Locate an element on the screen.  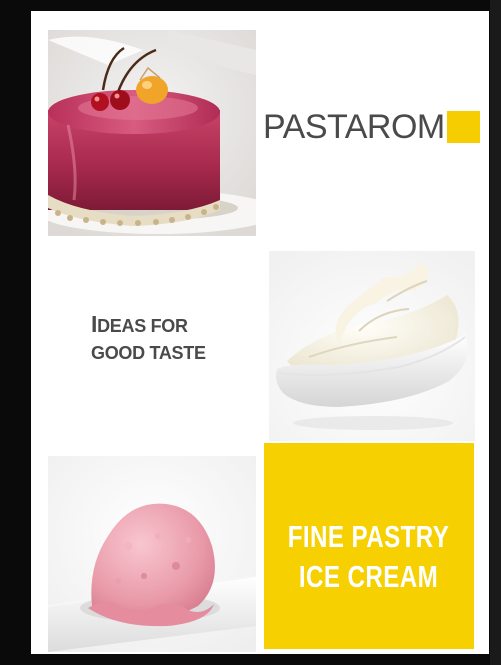
promo-box: FINE PASTRY ICE CREAM is located at coordinates (369, 546).